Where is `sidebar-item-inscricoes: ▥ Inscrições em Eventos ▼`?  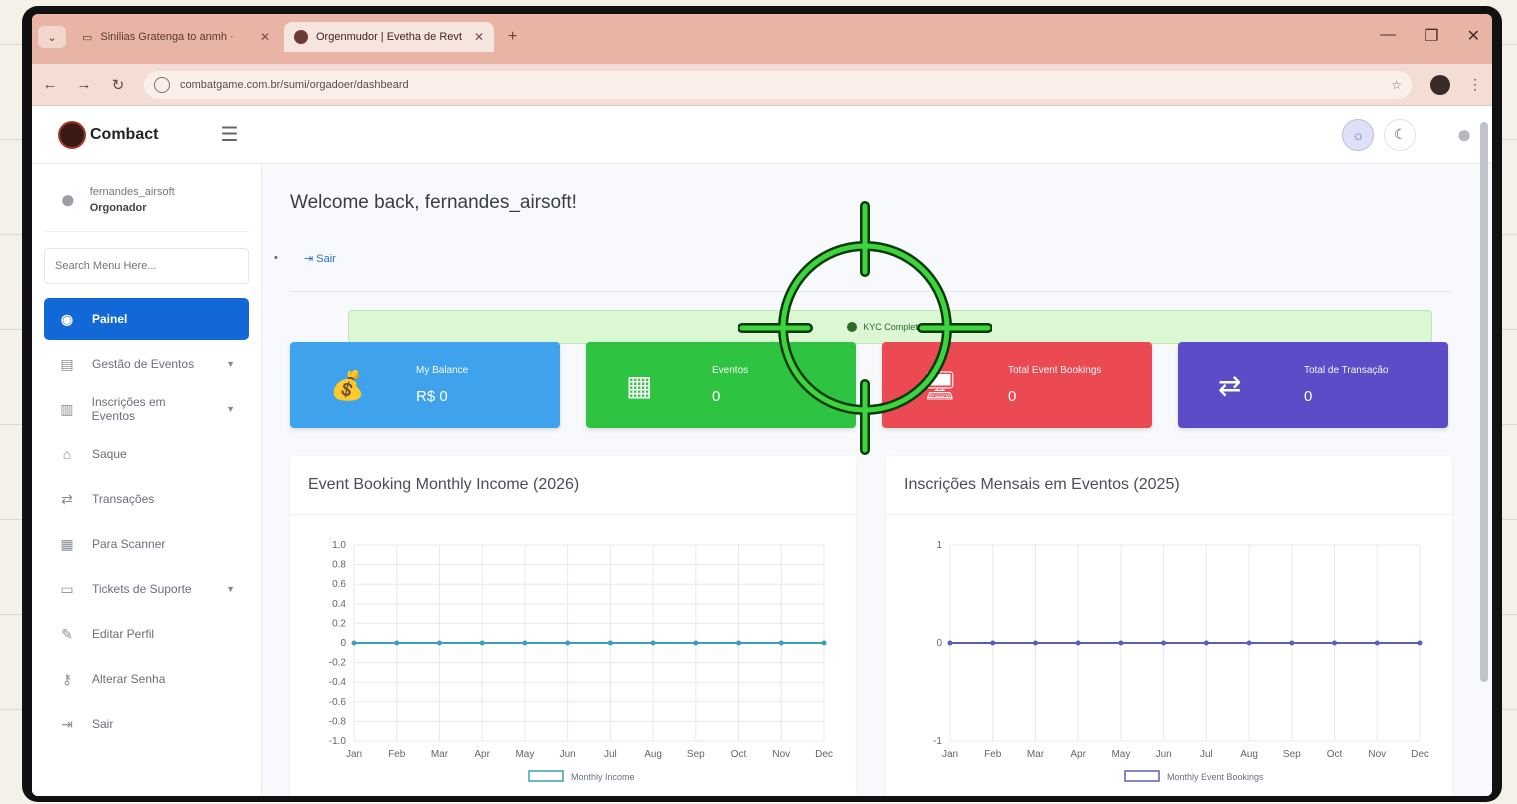 sidebar-item-inscricoes: ▥ Inscrições em Eventos ▼ is located at coordinates (146, 409).